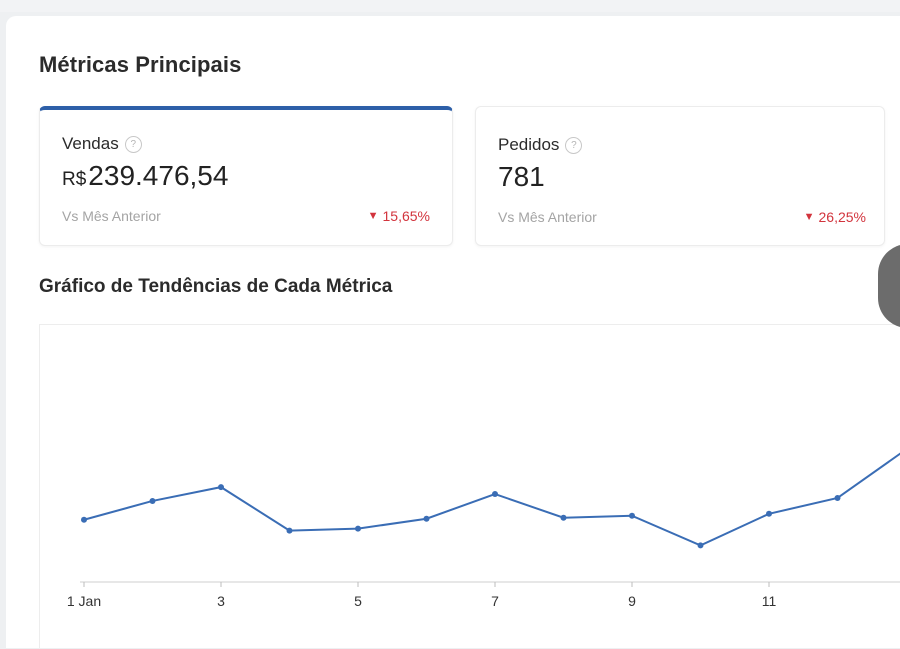 This screenshot has width=900, height=649. What do you see at coordinates (842, 217) in the screenshot?
I see `orders-delta-value: 26,25%` at bounding box center [842, 217].